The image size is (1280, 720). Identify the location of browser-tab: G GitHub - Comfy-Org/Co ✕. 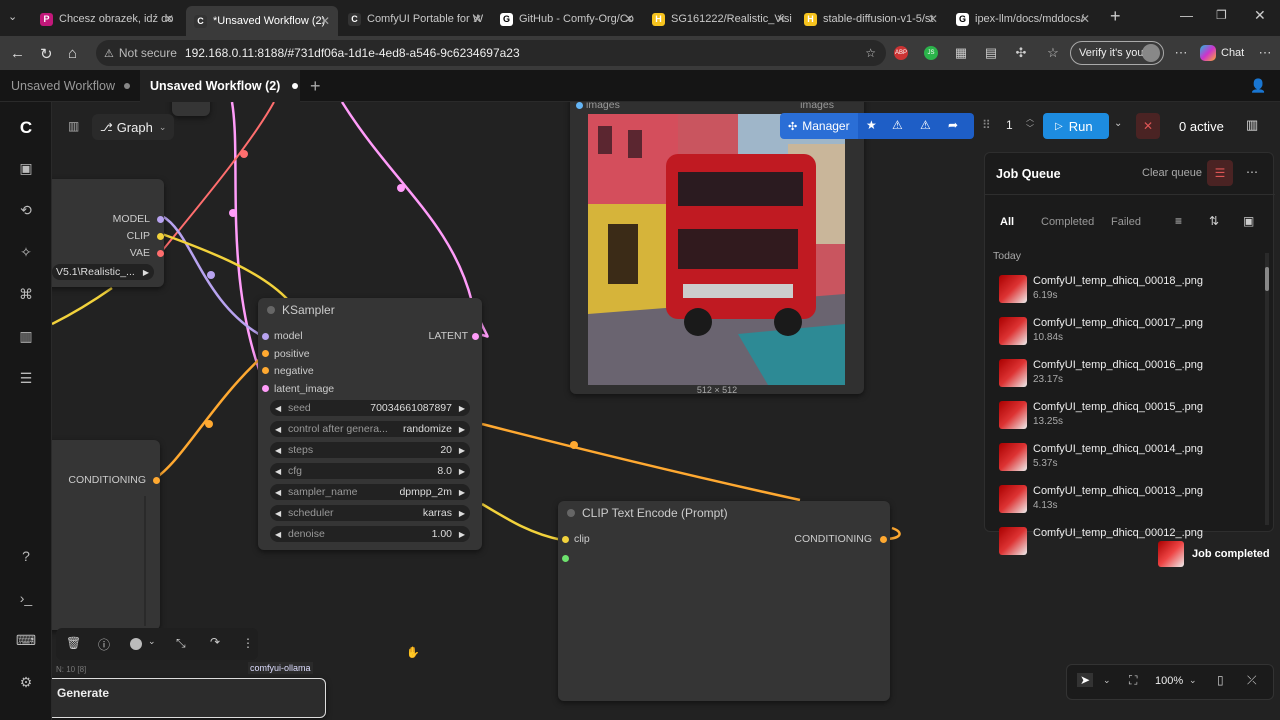
(567, 19).